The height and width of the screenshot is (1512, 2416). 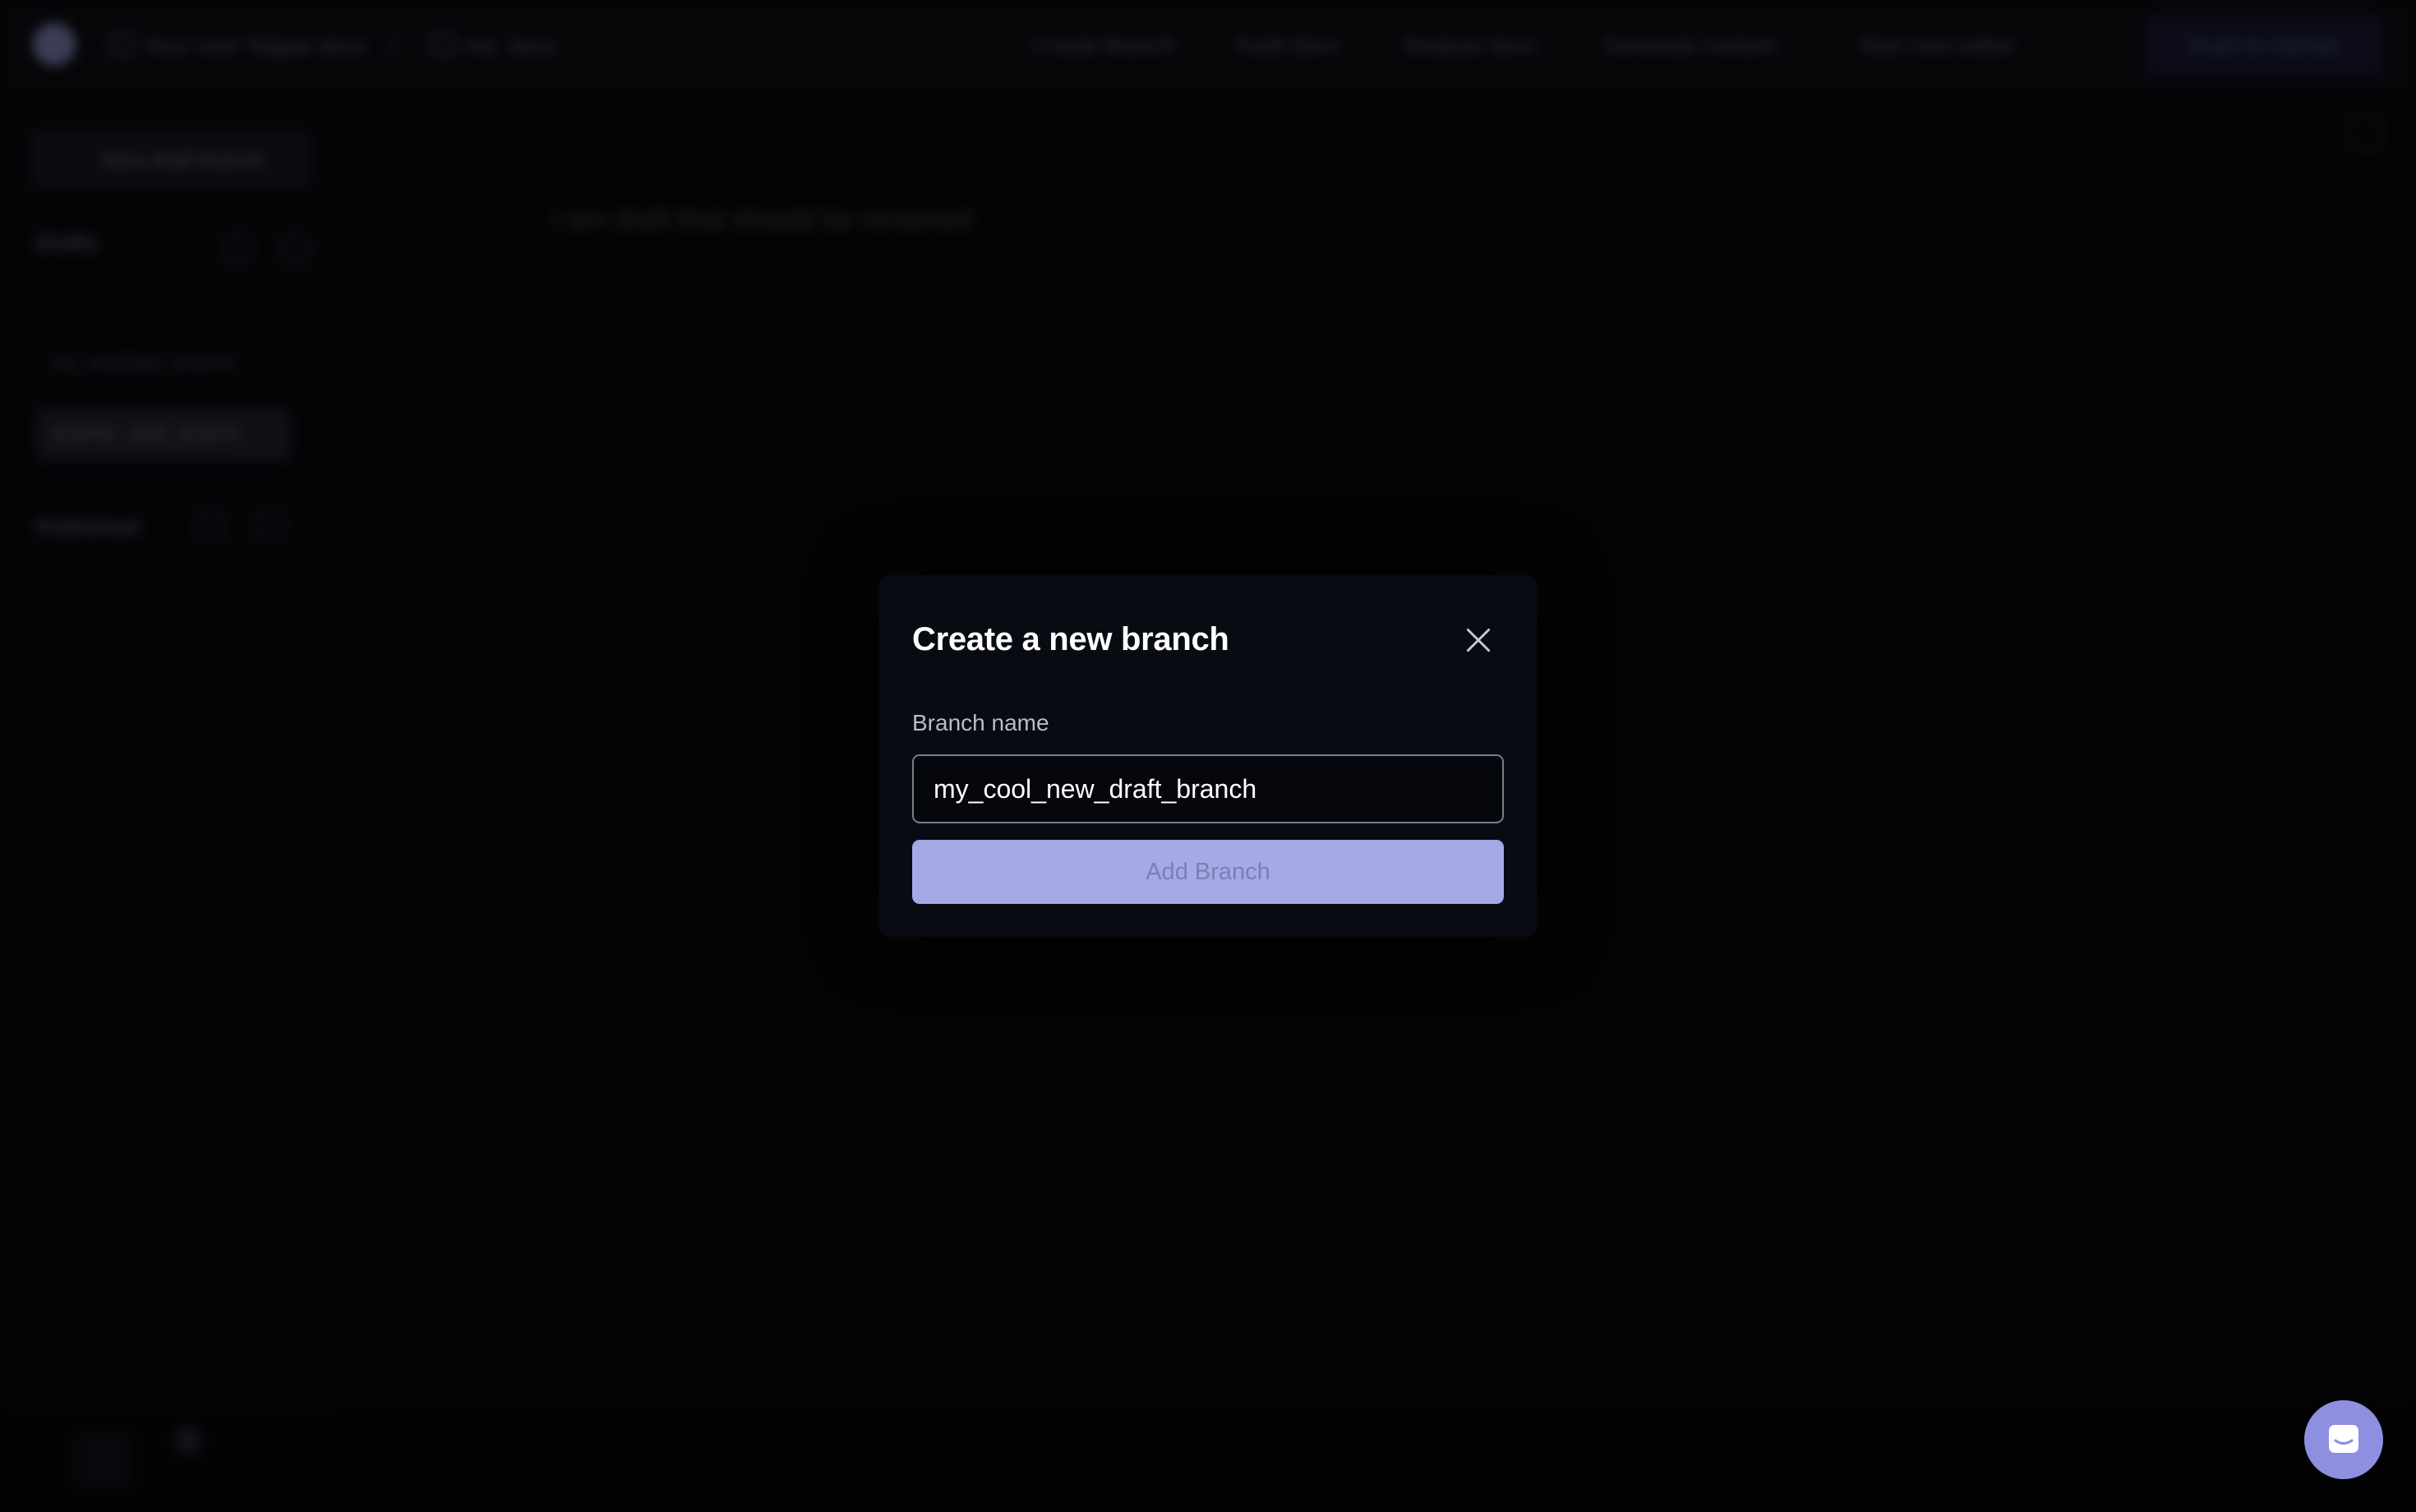 I want to click on chat-bubble-icon, so click(x=2344, y=1439).